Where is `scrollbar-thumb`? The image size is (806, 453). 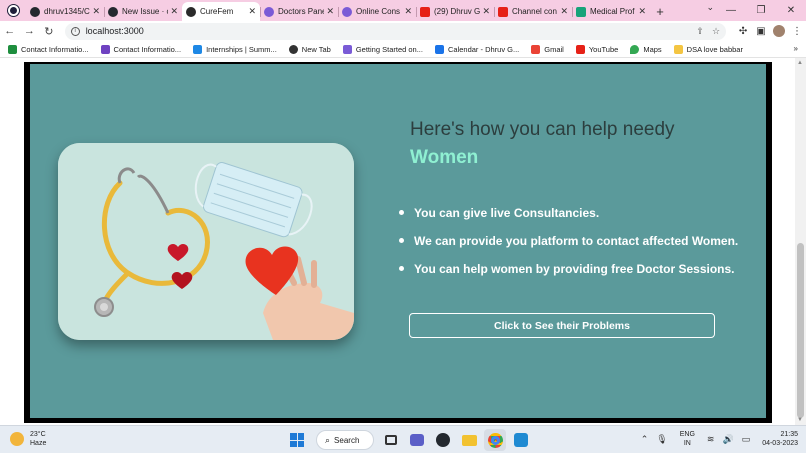 scrollbar-thumb is located at coordinates (800, 330).